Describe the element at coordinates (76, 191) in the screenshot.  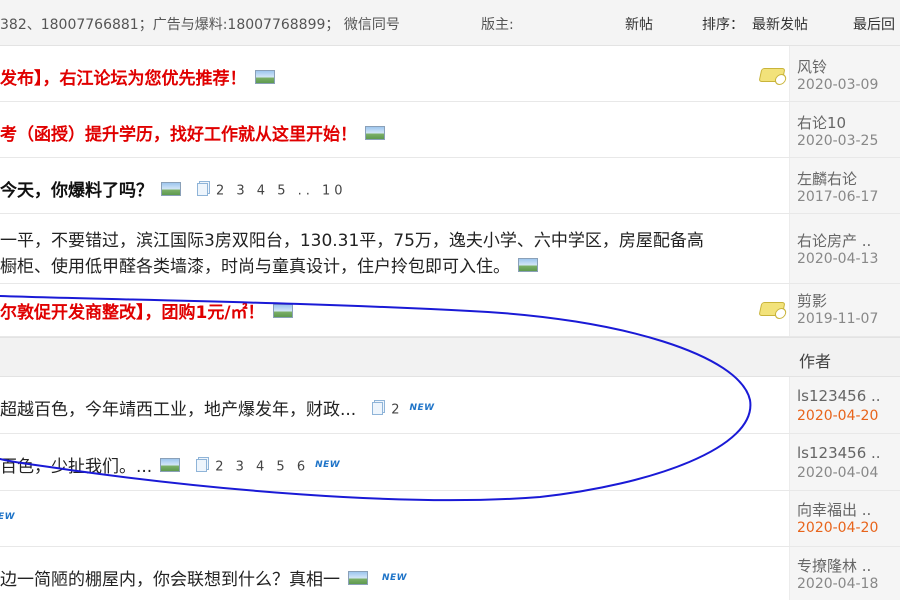
I see `thread-link: 今天，你爆料了吗？` at that location.